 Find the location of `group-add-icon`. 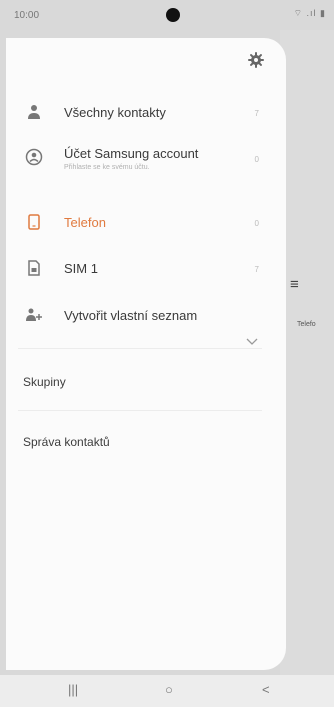

group-add-icon is located at coordinates (34, 314).